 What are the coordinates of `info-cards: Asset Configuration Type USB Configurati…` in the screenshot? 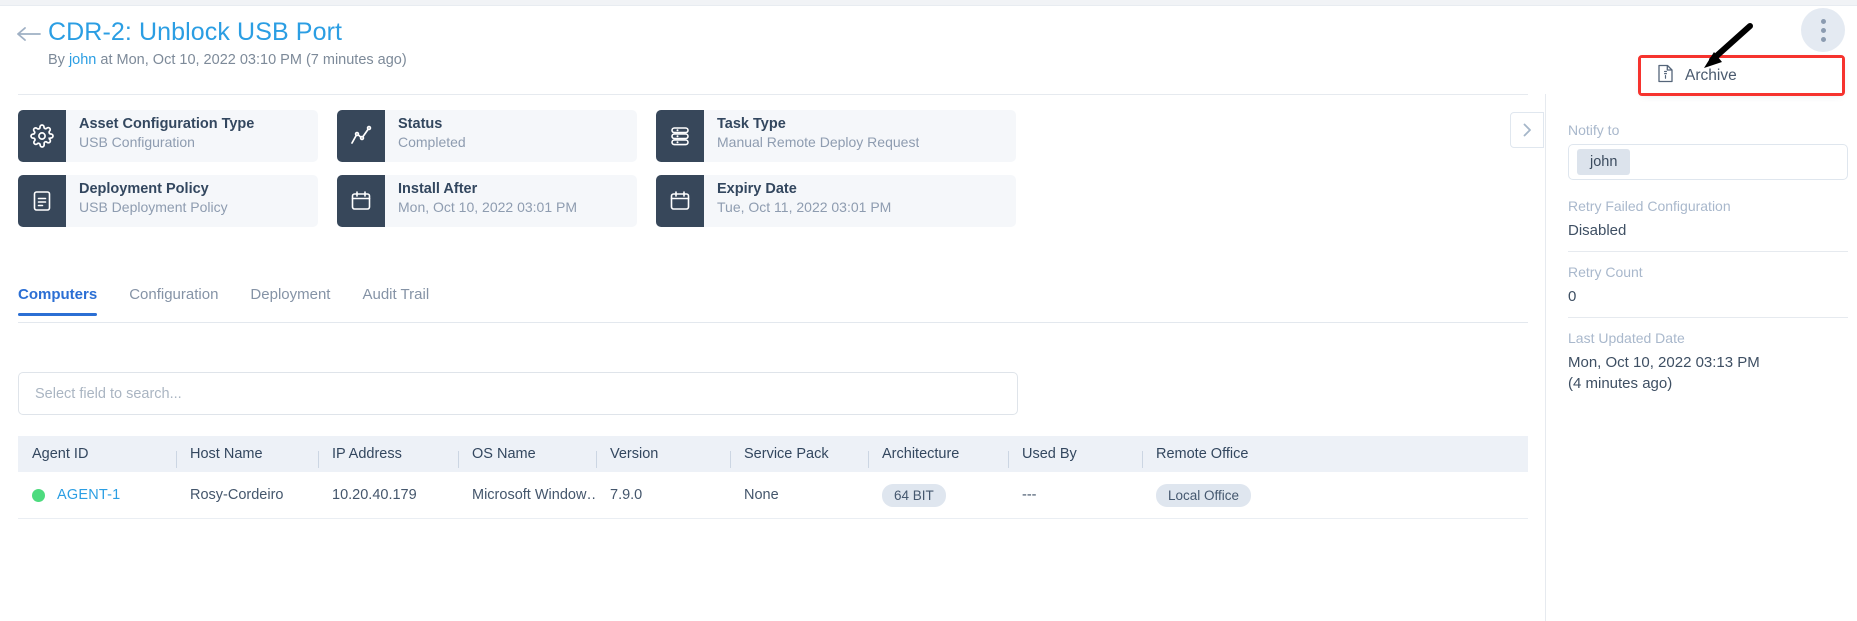 It's located at (583, 175).